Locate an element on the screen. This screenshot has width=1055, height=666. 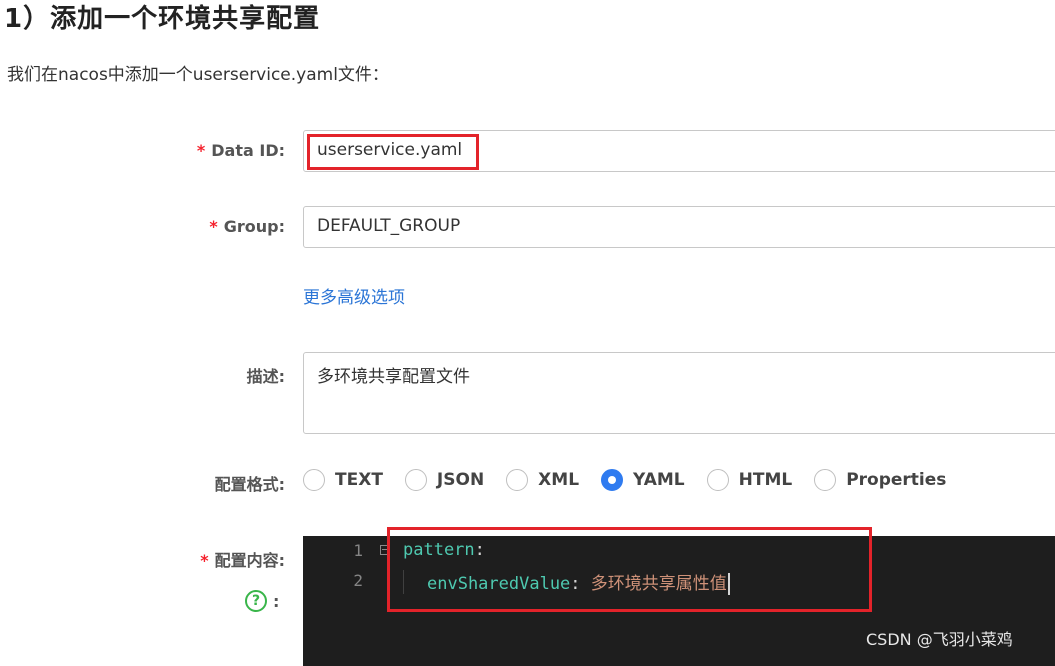
content-label: * 配置内容: is located at coordinates (185, 559).